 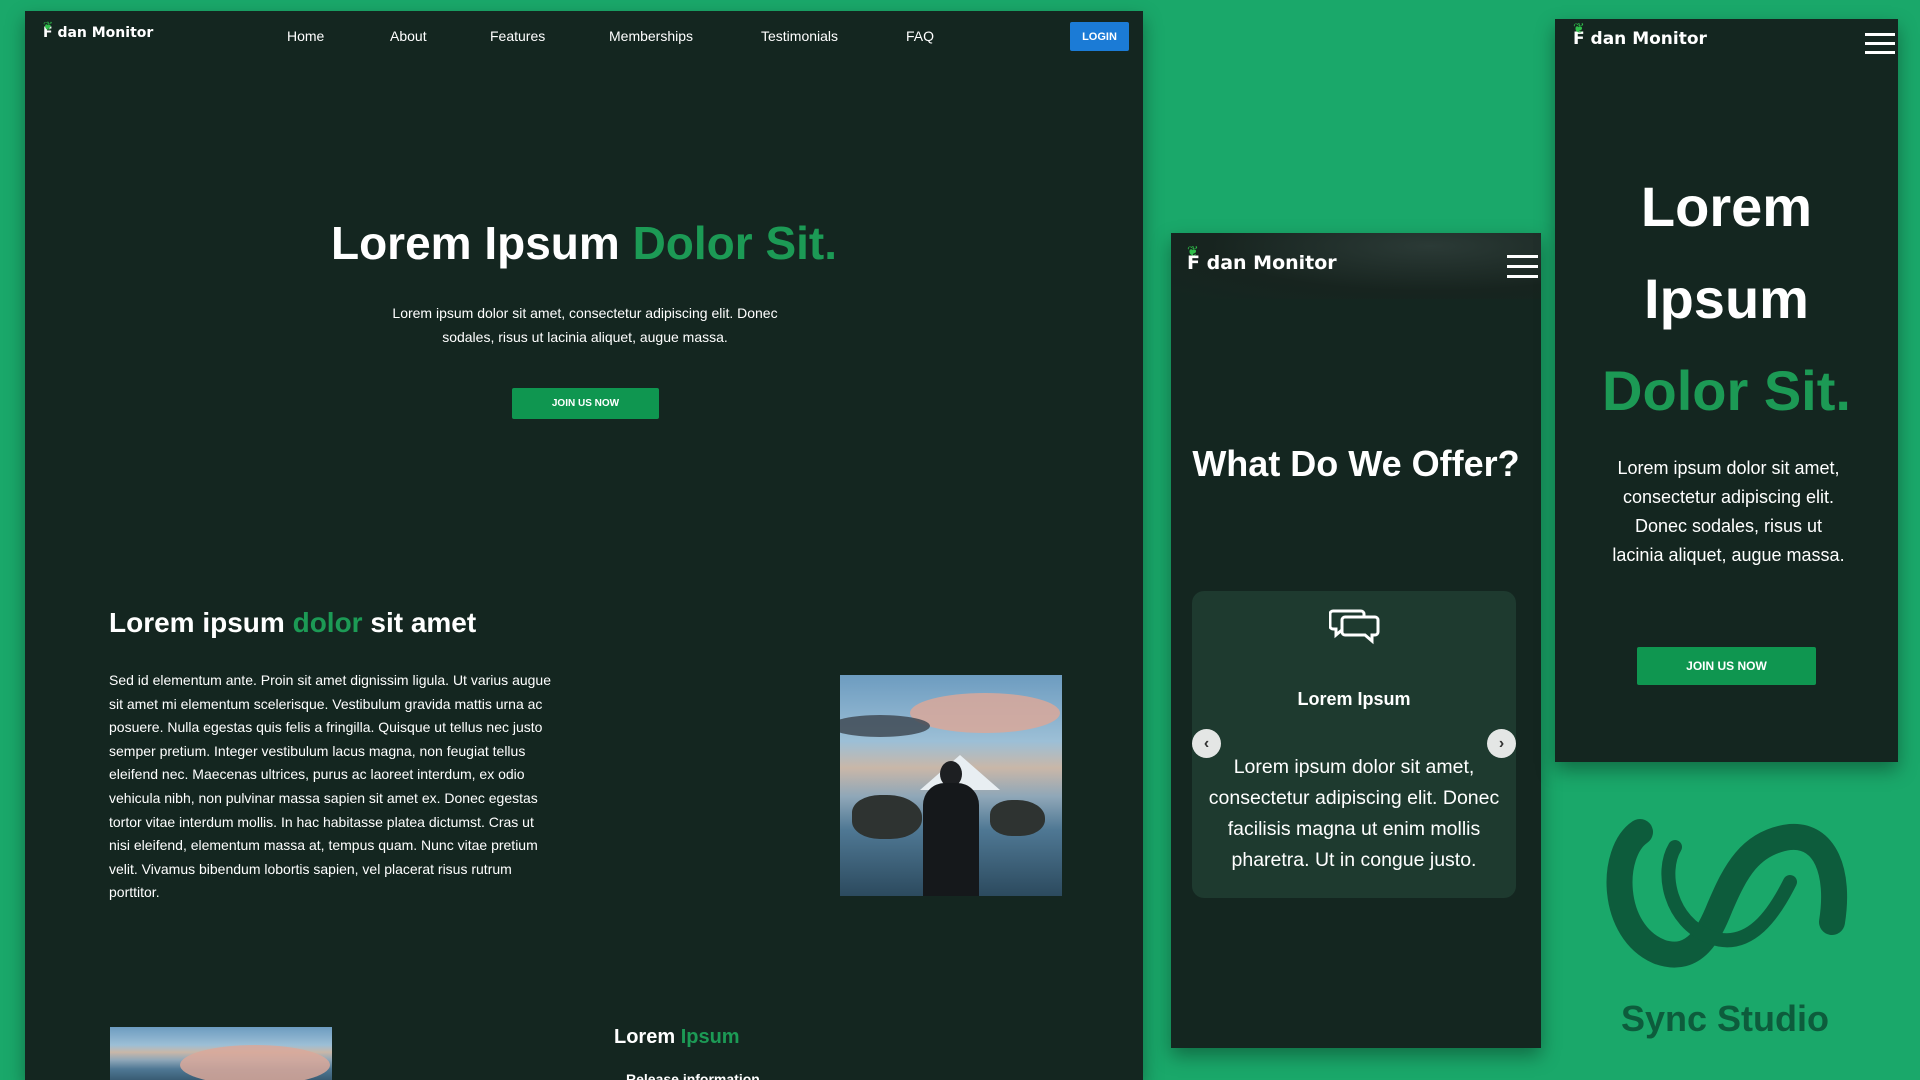 I want to click on login-button: LOGIN, so click(x=1099, y=36).